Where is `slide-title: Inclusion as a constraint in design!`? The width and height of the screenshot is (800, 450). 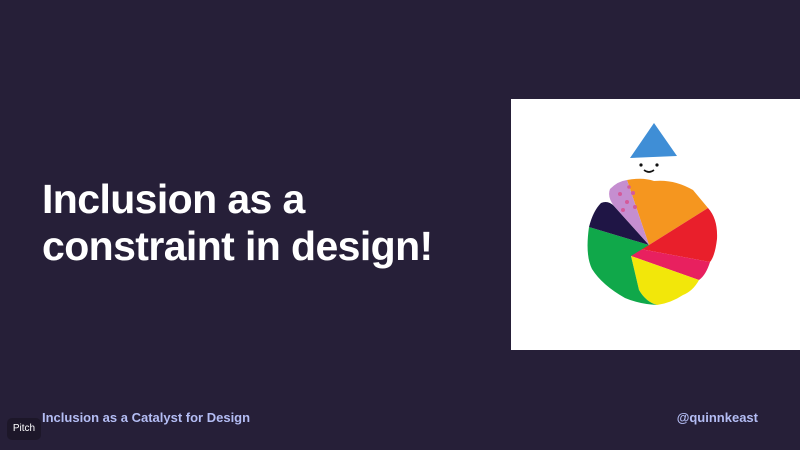
slide-title: Inclusion as a constraint in design! is located at coordinates (262, 223).